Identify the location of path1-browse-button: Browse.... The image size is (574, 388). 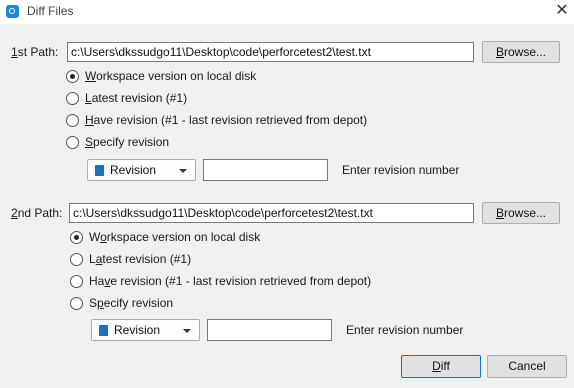
(521, 52).